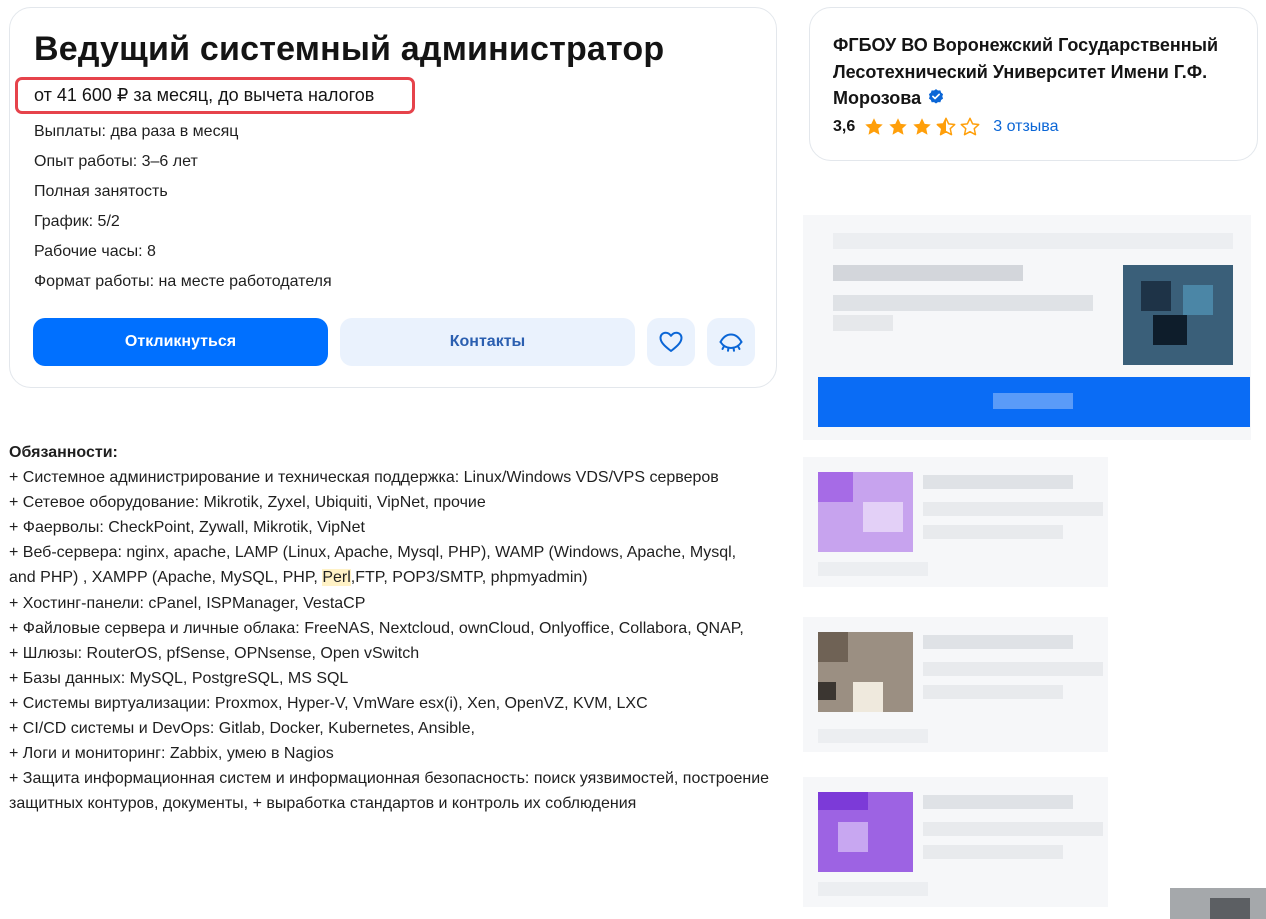  I want to click on contacts-button: Контакты, so click(487, 342).